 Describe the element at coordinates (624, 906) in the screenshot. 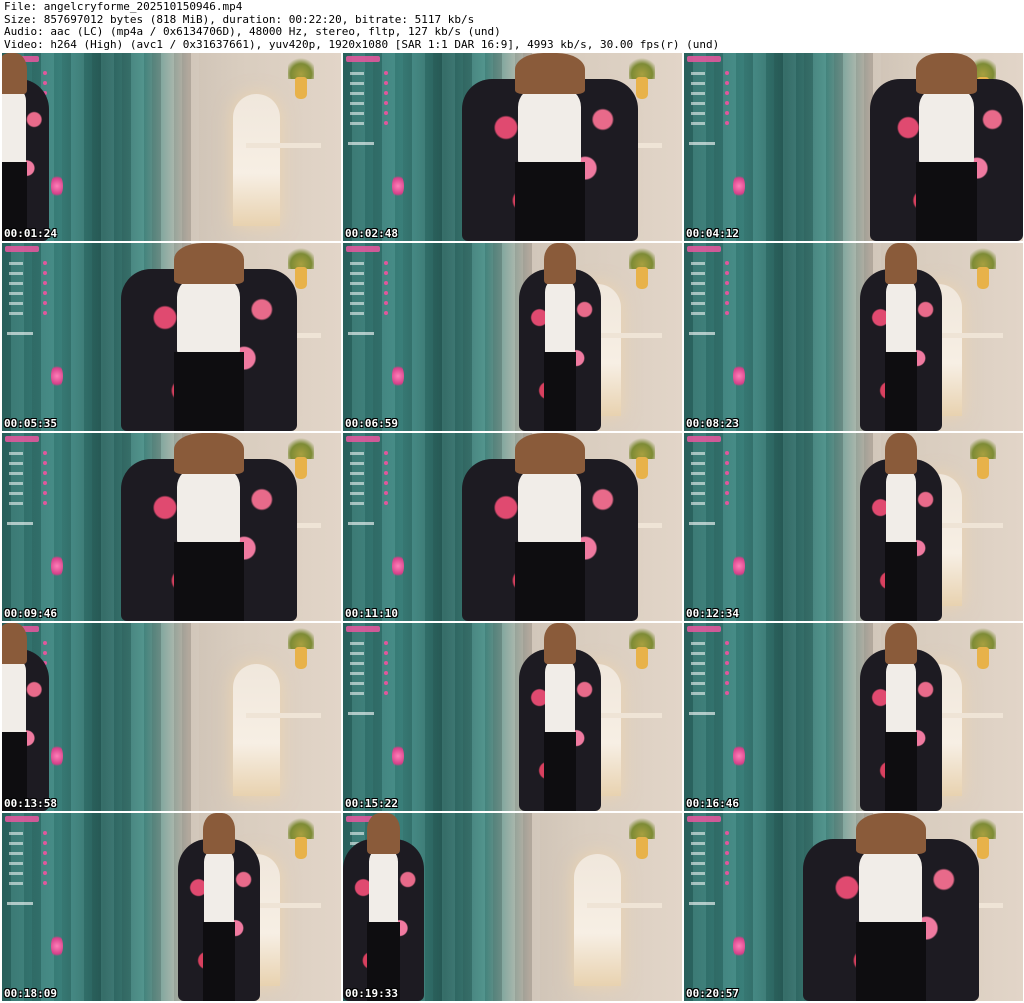

I see `wall-shelf` at that location.